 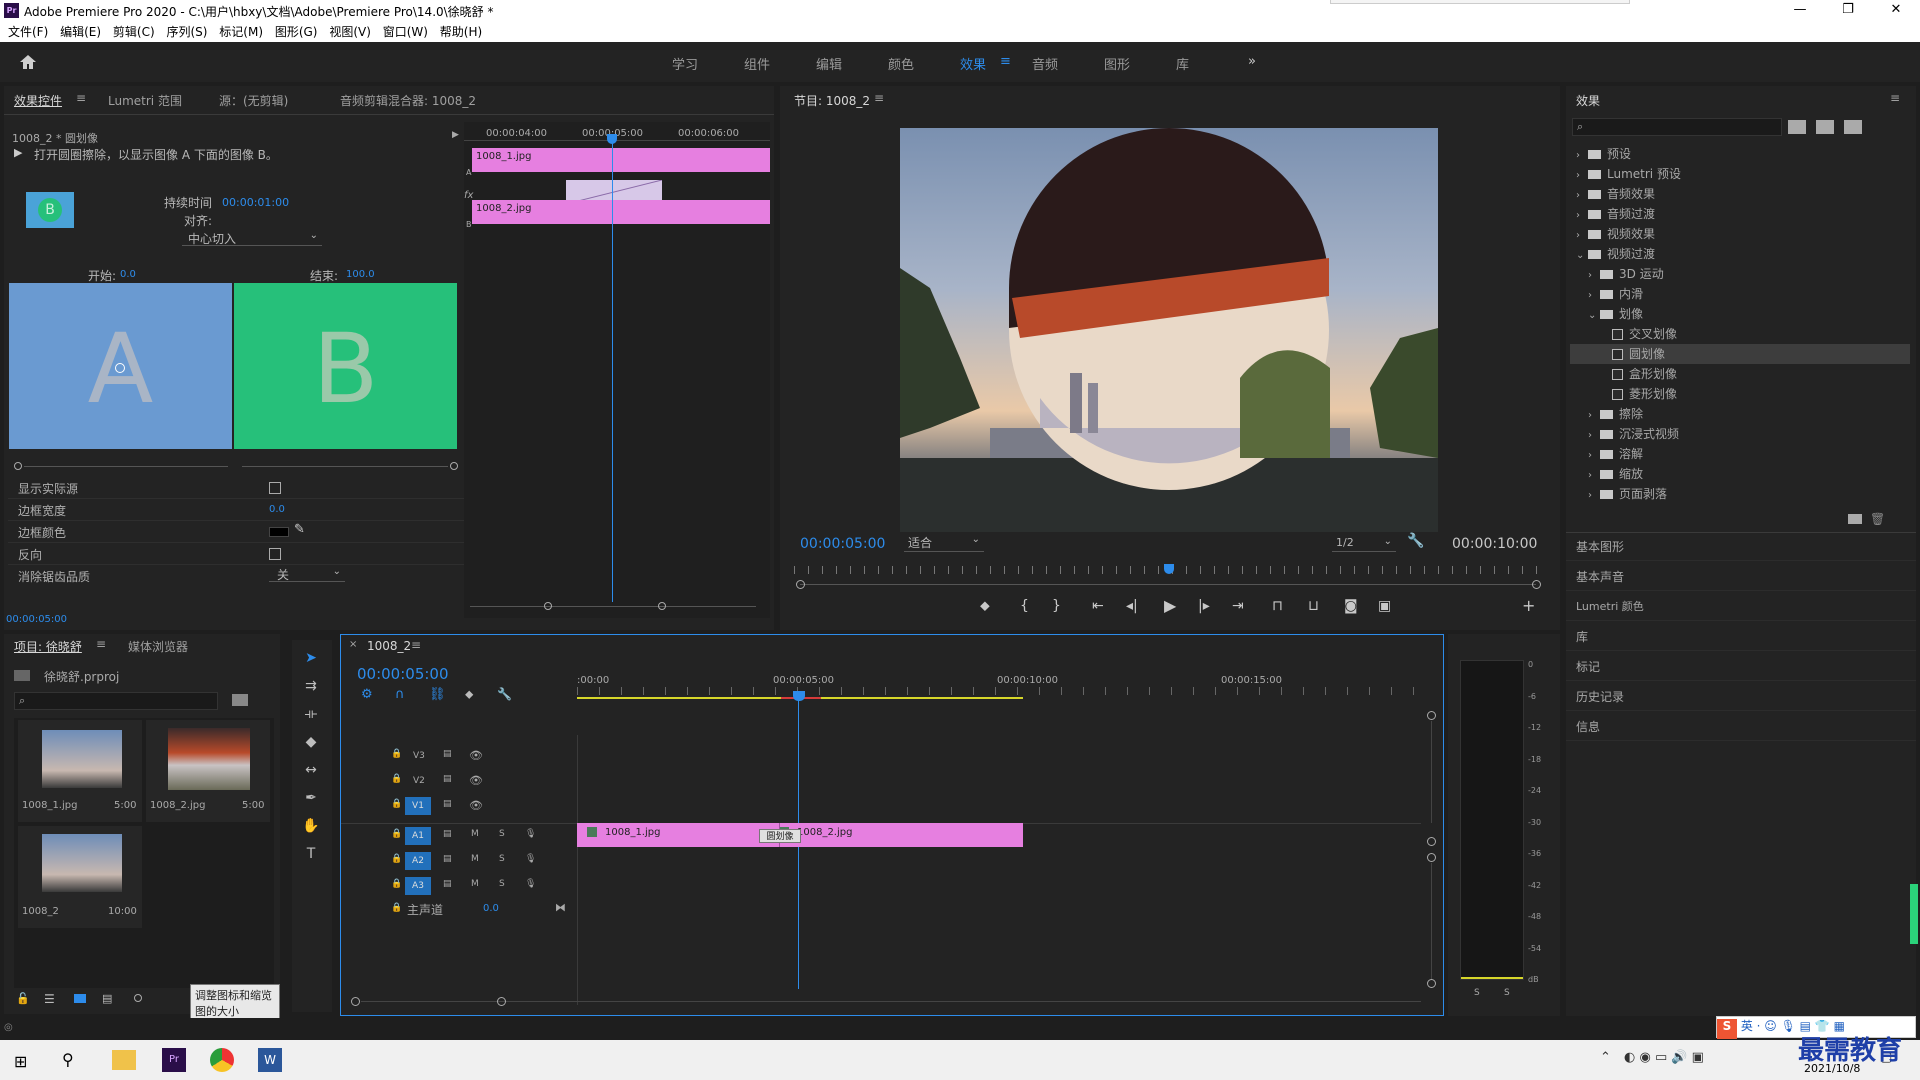 What do you see at coordinates (1740, 234) in the screenshot?
I see `effects-tree-item: › 视频效果` at bounding box center [1740, 234].